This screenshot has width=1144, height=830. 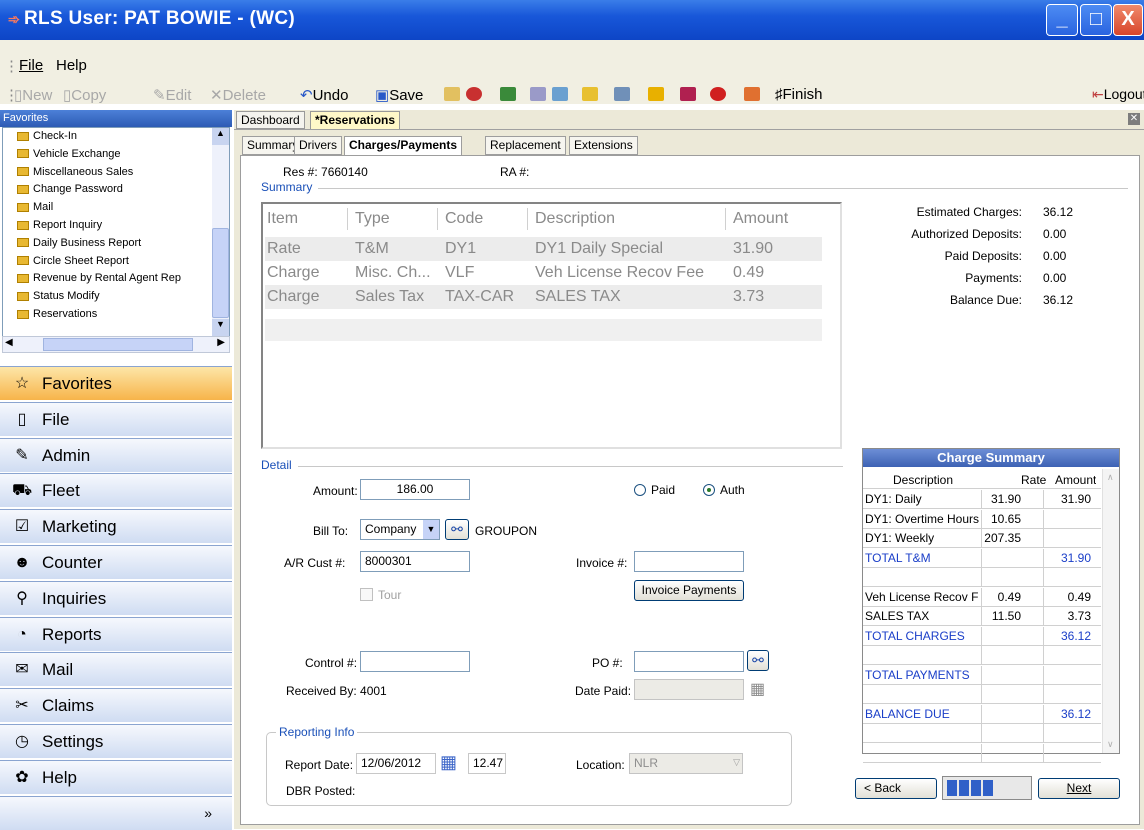 What do you see at coordinates (116, 490) in the screenshot?
I see `nav-fleet: ⛟ Fleet` at bounding box center [116, 490].